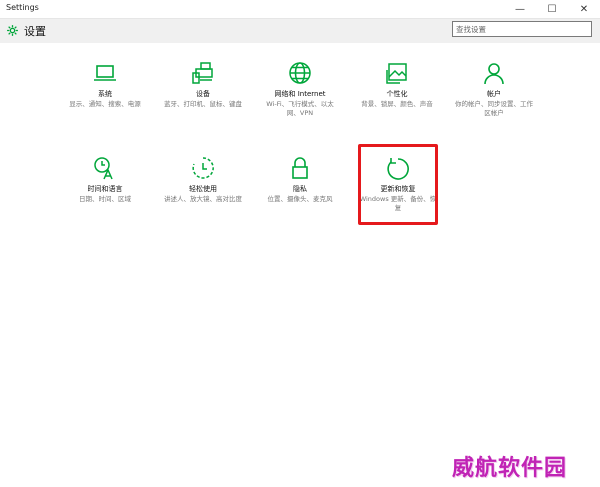 The image size is (600, 487). I want to click on close-button: ✕, so click(584, 9).